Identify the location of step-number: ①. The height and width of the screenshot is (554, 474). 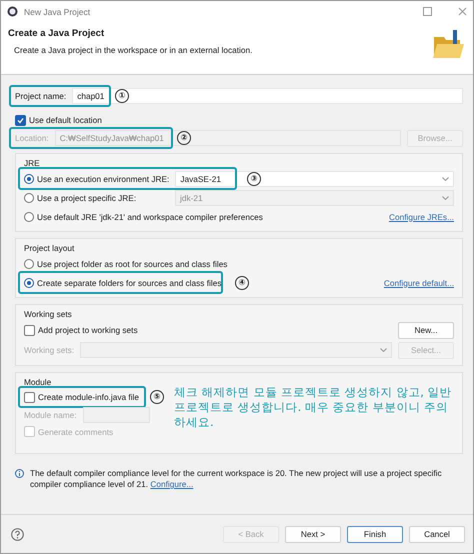
(122, 96).